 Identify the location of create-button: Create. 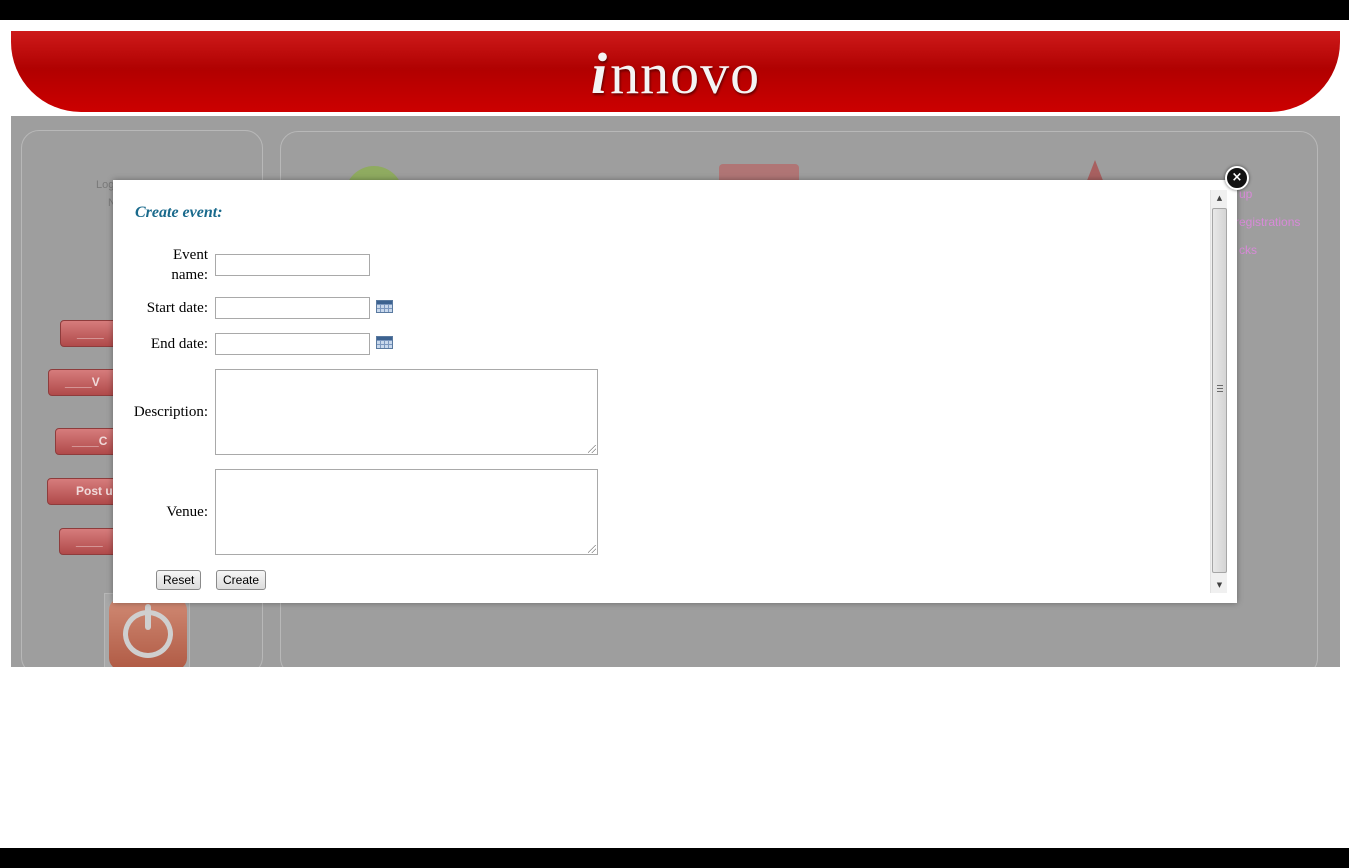
(241, 580).